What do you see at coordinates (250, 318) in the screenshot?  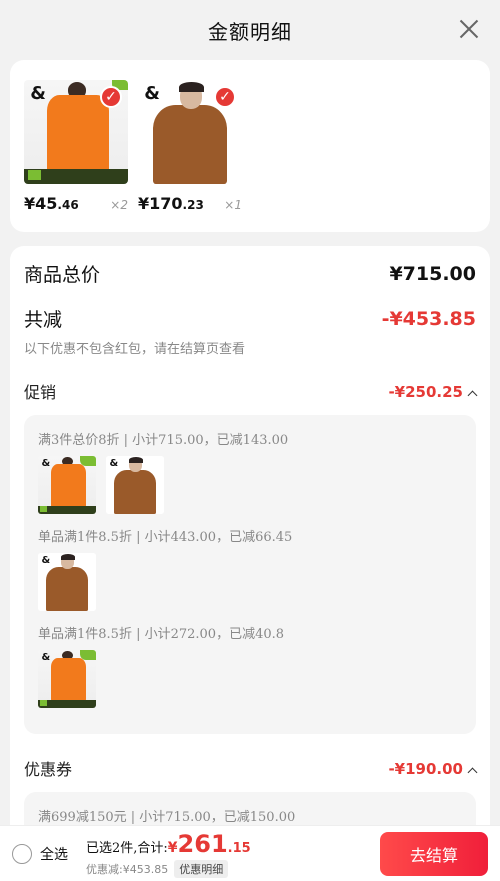 I see `discount-row: 共减 -¥453.85` at bounding box center [250, 318].